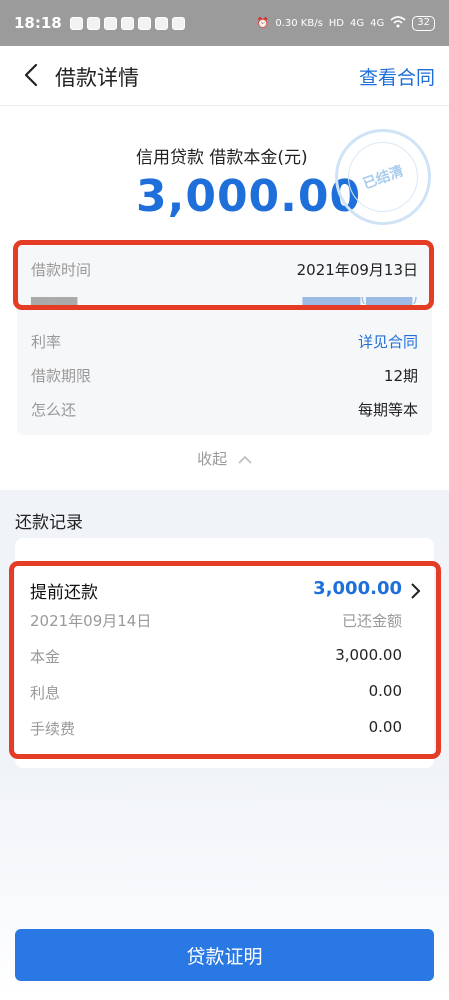  Describe the element at coordinates (49, 523) in the screenshot. I see `records-section-title: 还款记录` at that location.